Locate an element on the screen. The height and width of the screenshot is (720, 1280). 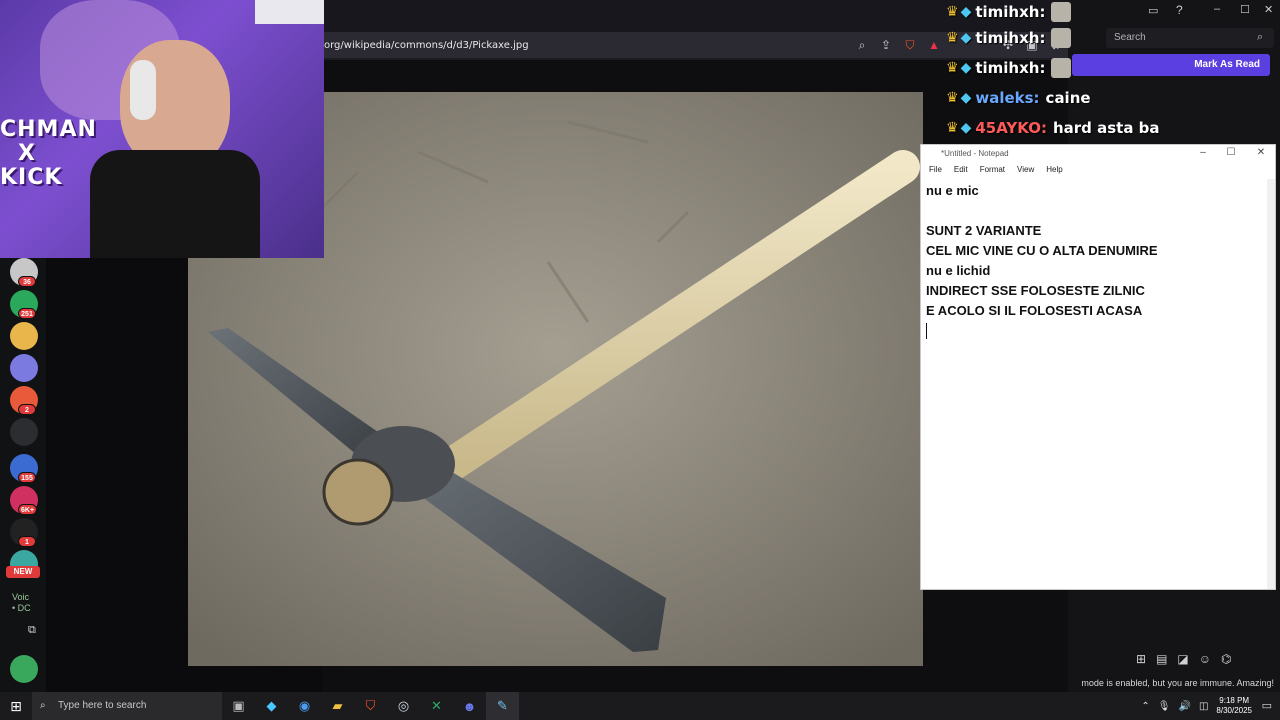
gift-icon: ⊞ is located at coordinates (1141, 660).